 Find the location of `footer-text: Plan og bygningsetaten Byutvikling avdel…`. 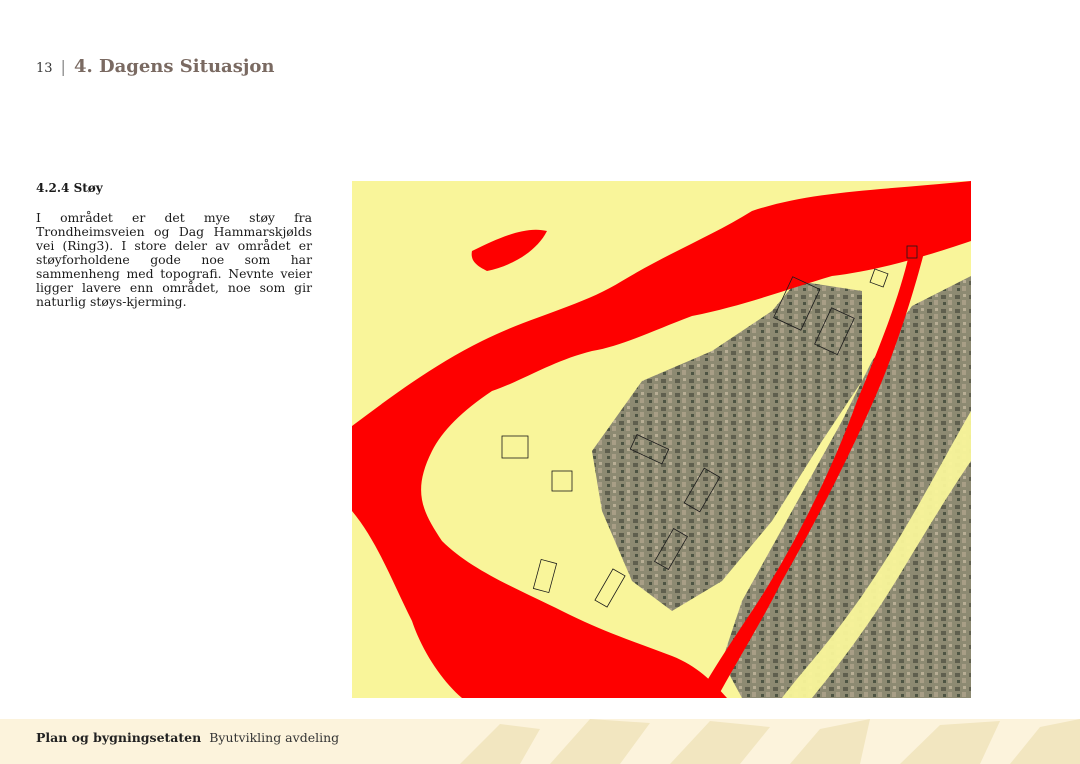

footer-text: Plan og bygningsetaten Byutvikling avdel… is located at coordinates (187, 737).